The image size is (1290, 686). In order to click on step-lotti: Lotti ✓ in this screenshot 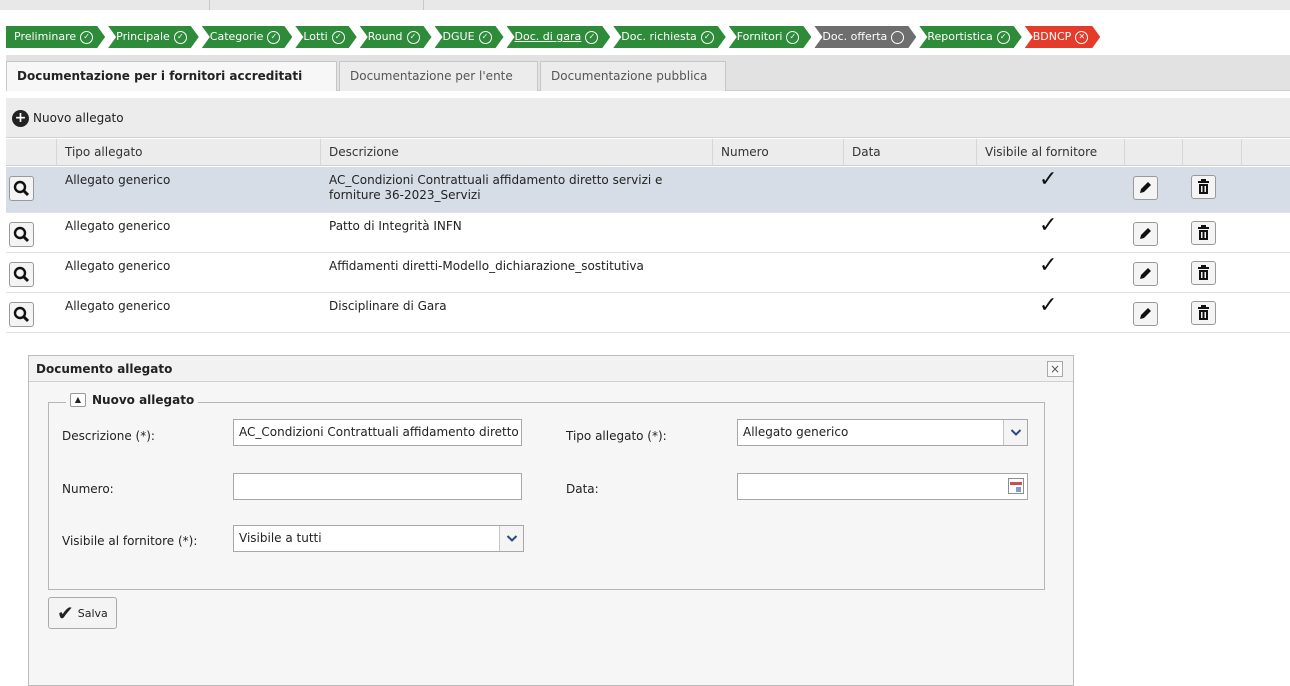, I will do `click(325, 37)`.